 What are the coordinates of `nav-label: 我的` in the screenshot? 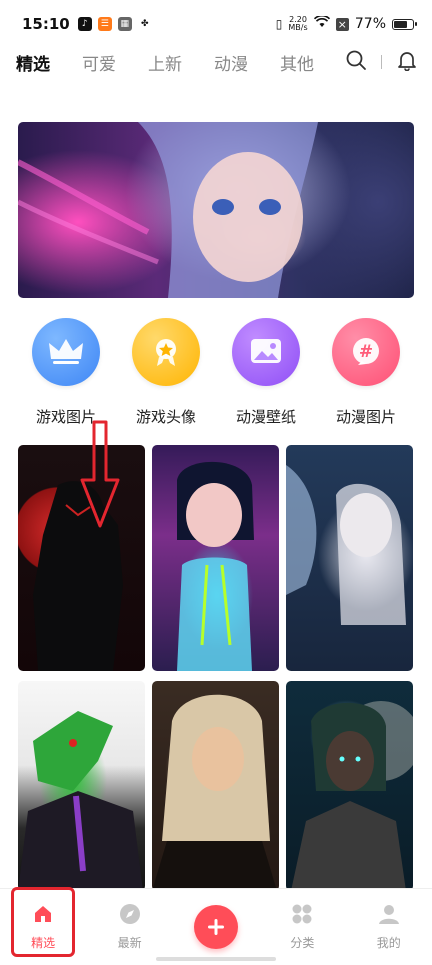 It's located at (388, 943).